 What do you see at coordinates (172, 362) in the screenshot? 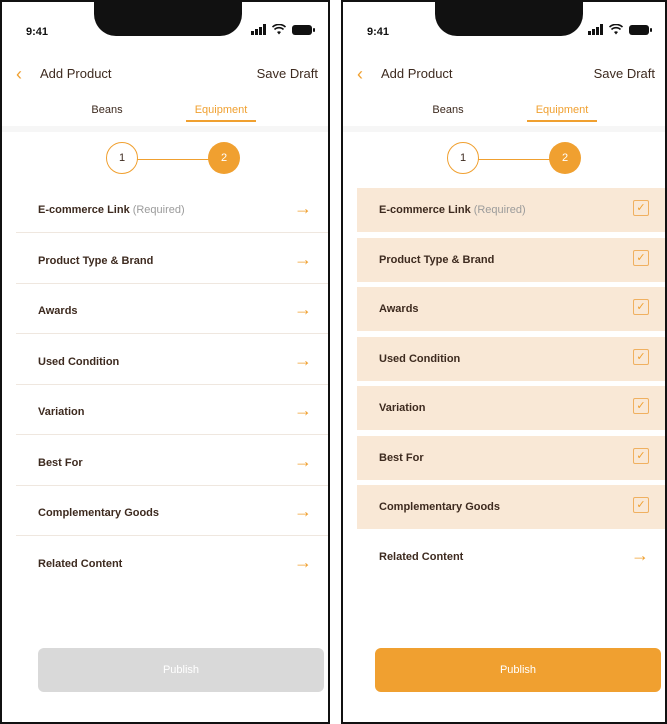
I see `list-item-used-condition: Used Condition →` at bounding box center [172, 362].